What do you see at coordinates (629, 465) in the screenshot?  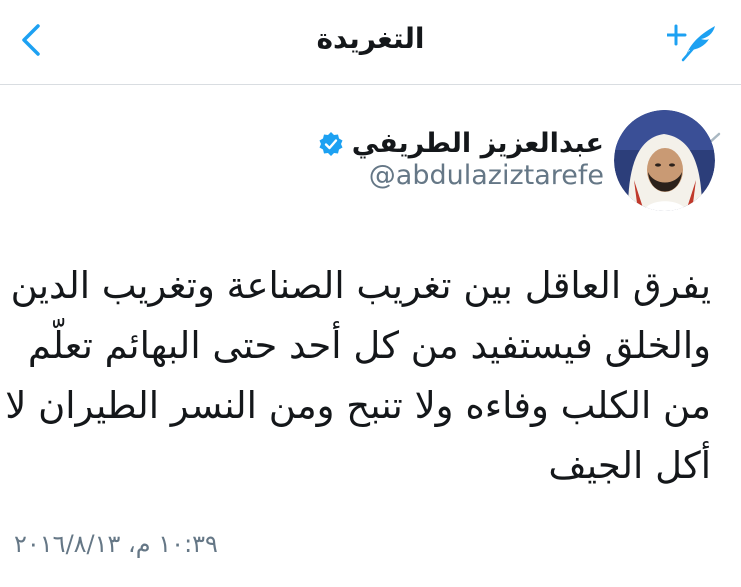 I see `tweet-text-line: أكل الجيف` at bounding box center [629, 465].